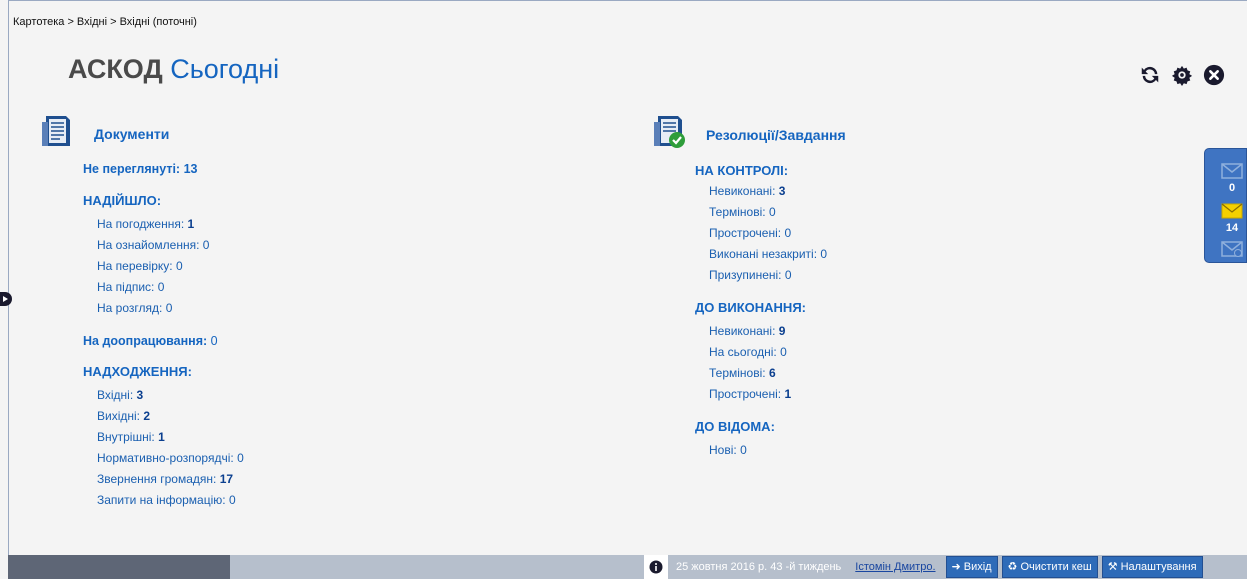 The image size is (1247, 579). Describe the element at coordinates (126, 437) in the screenshot. I see `item-label: Внутрішні:` at that location.